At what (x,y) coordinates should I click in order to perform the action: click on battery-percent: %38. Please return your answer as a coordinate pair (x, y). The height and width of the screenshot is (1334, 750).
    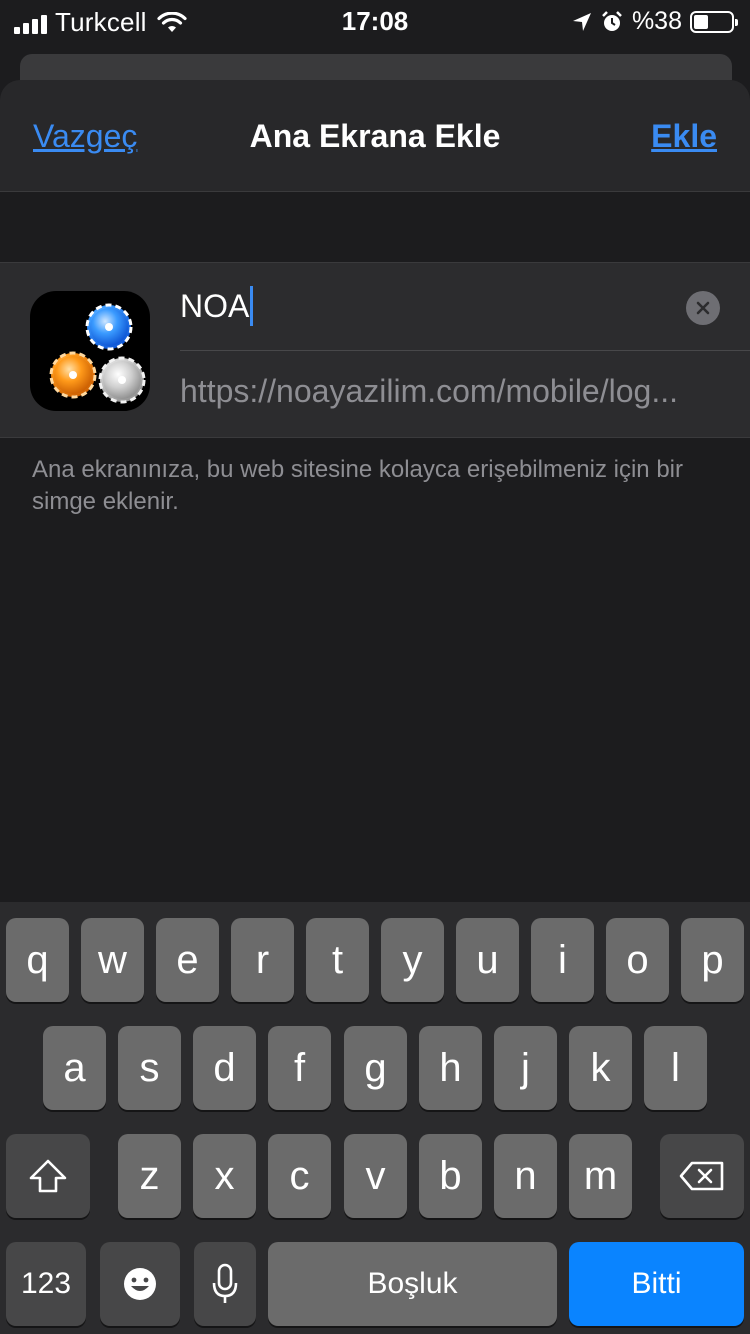
    Looking at the image, I should click on (656, 21).